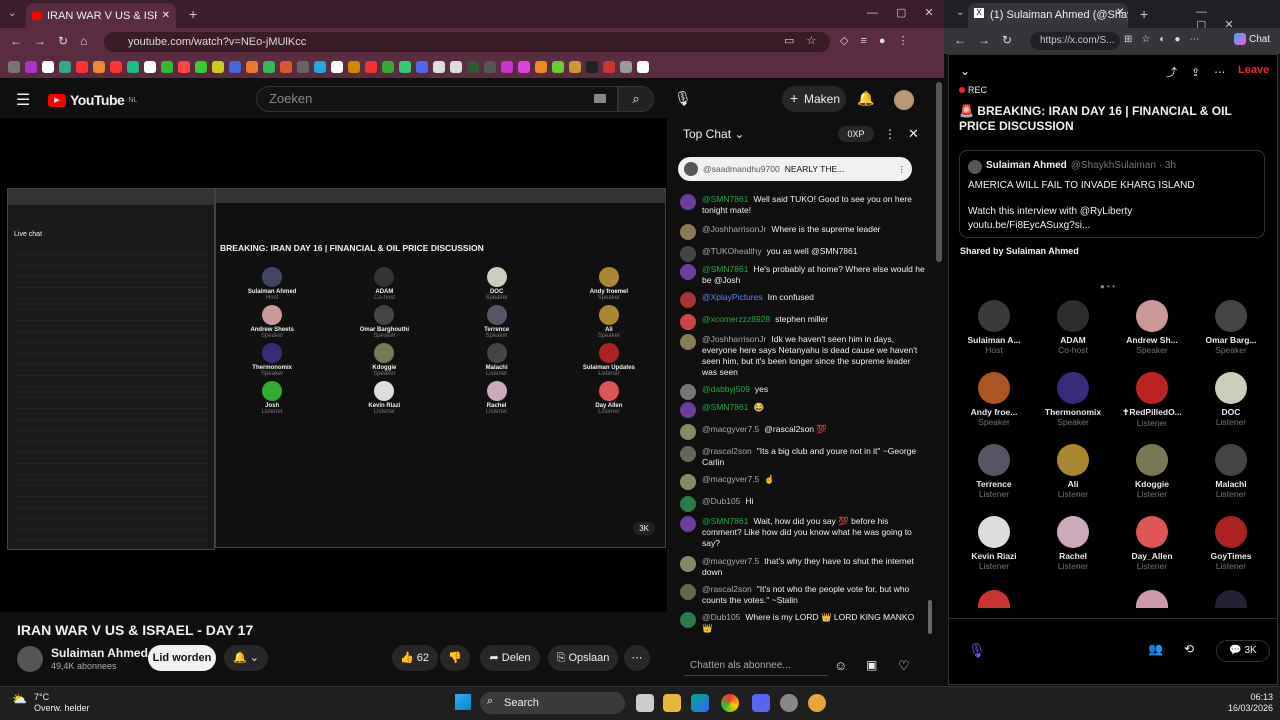 This screenshot has width=1280, height=720. What do you see at coordinates (1152, 543) in the screenshot?
I see `space-participant: Day_Allen Listener` at bounding box center [1152, 543].